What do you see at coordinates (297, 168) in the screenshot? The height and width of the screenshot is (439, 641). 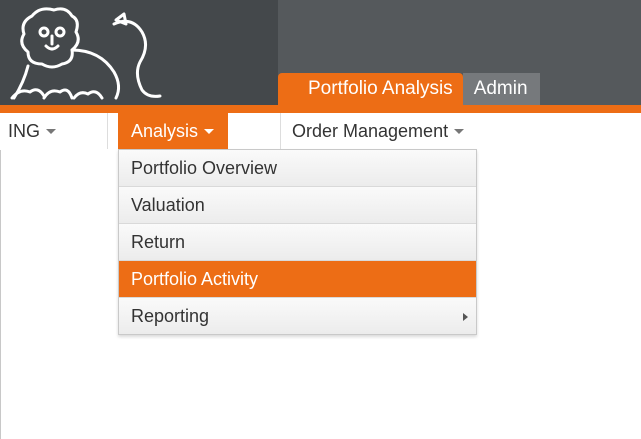 I see `dropdown-item-portfolio-overview: Portfolio Overview` at bounding box center [297, 168].